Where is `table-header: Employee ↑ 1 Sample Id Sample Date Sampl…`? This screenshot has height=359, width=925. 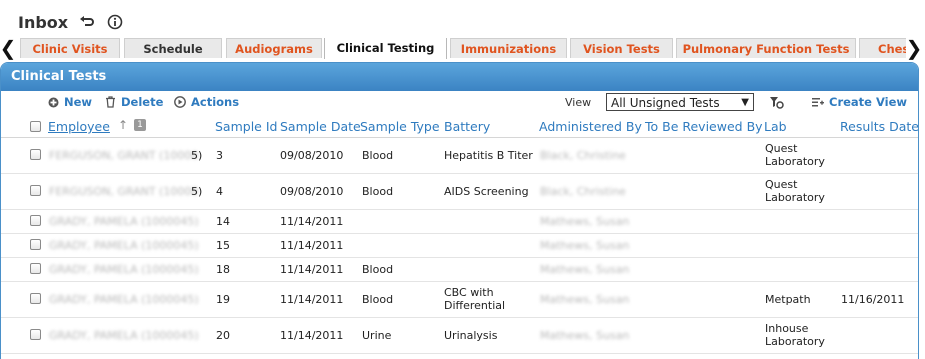
table-header: Employee ↑ 1 Sample Id Sample Date Sampl… is located at coordinates (459, 126).